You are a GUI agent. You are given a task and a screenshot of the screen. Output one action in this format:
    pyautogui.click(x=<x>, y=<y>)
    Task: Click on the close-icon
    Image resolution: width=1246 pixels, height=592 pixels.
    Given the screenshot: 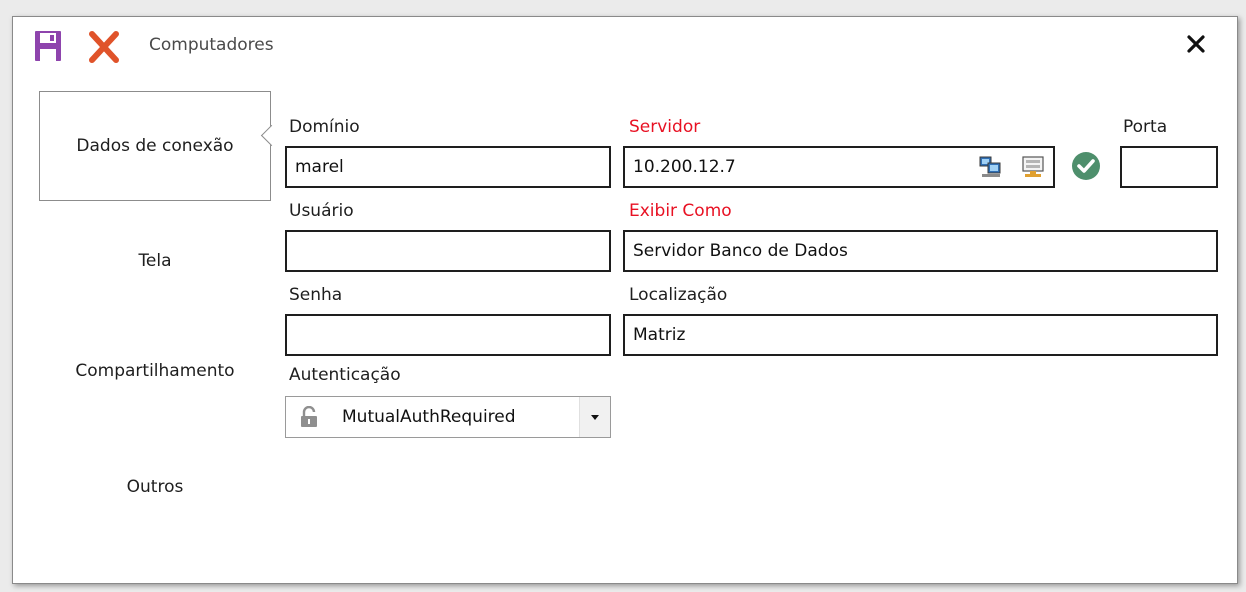 What is the action you would take?
    pyautogui.click(x=1196, y=44)
    